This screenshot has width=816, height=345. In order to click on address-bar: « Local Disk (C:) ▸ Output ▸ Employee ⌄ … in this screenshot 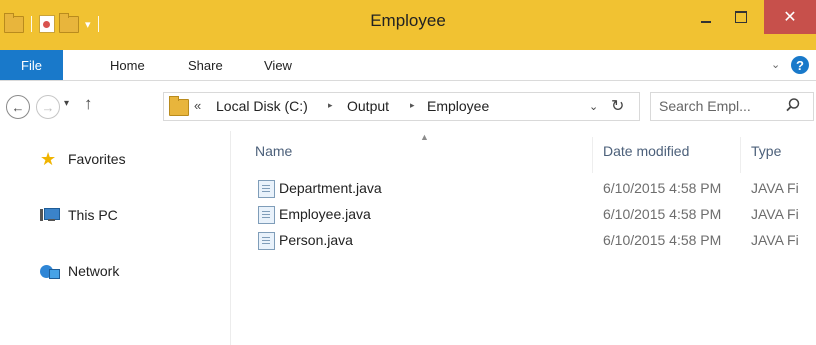, I will do `click(401, 106)`.